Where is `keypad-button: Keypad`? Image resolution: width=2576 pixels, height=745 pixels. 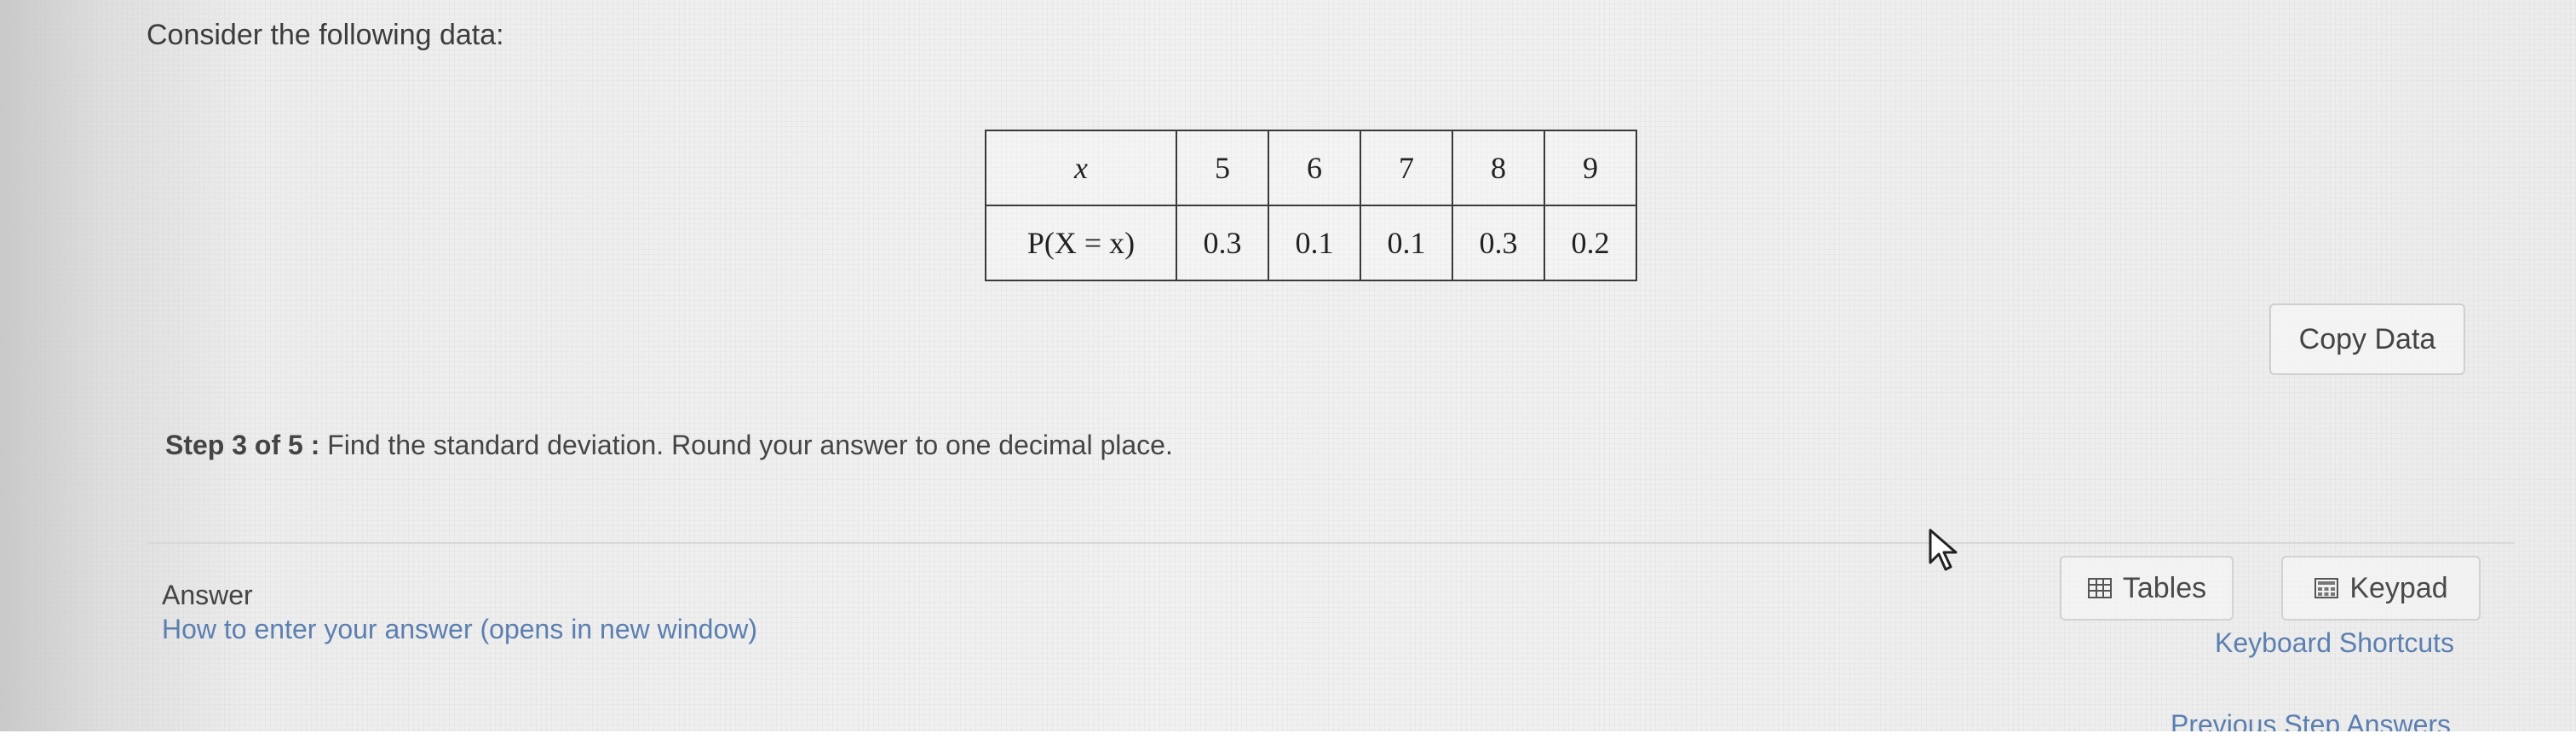 keypad-button: Keypad is located at coordinates (2381, 588).